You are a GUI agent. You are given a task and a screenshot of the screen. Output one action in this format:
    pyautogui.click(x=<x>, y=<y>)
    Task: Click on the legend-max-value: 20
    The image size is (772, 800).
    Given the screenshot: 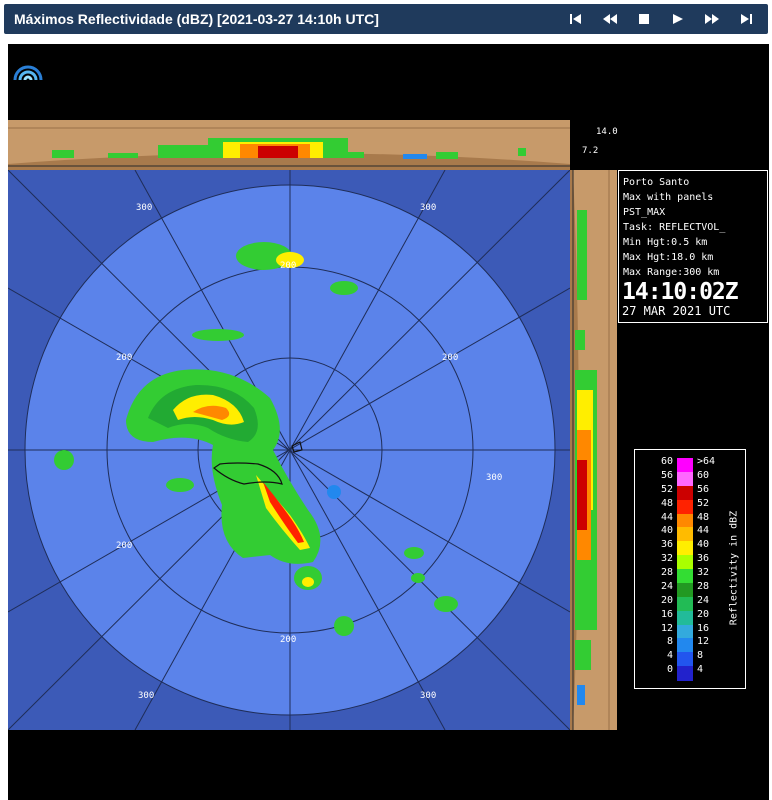 What is the action you would take?
    pyautogui.click(x=703, y=614)
    